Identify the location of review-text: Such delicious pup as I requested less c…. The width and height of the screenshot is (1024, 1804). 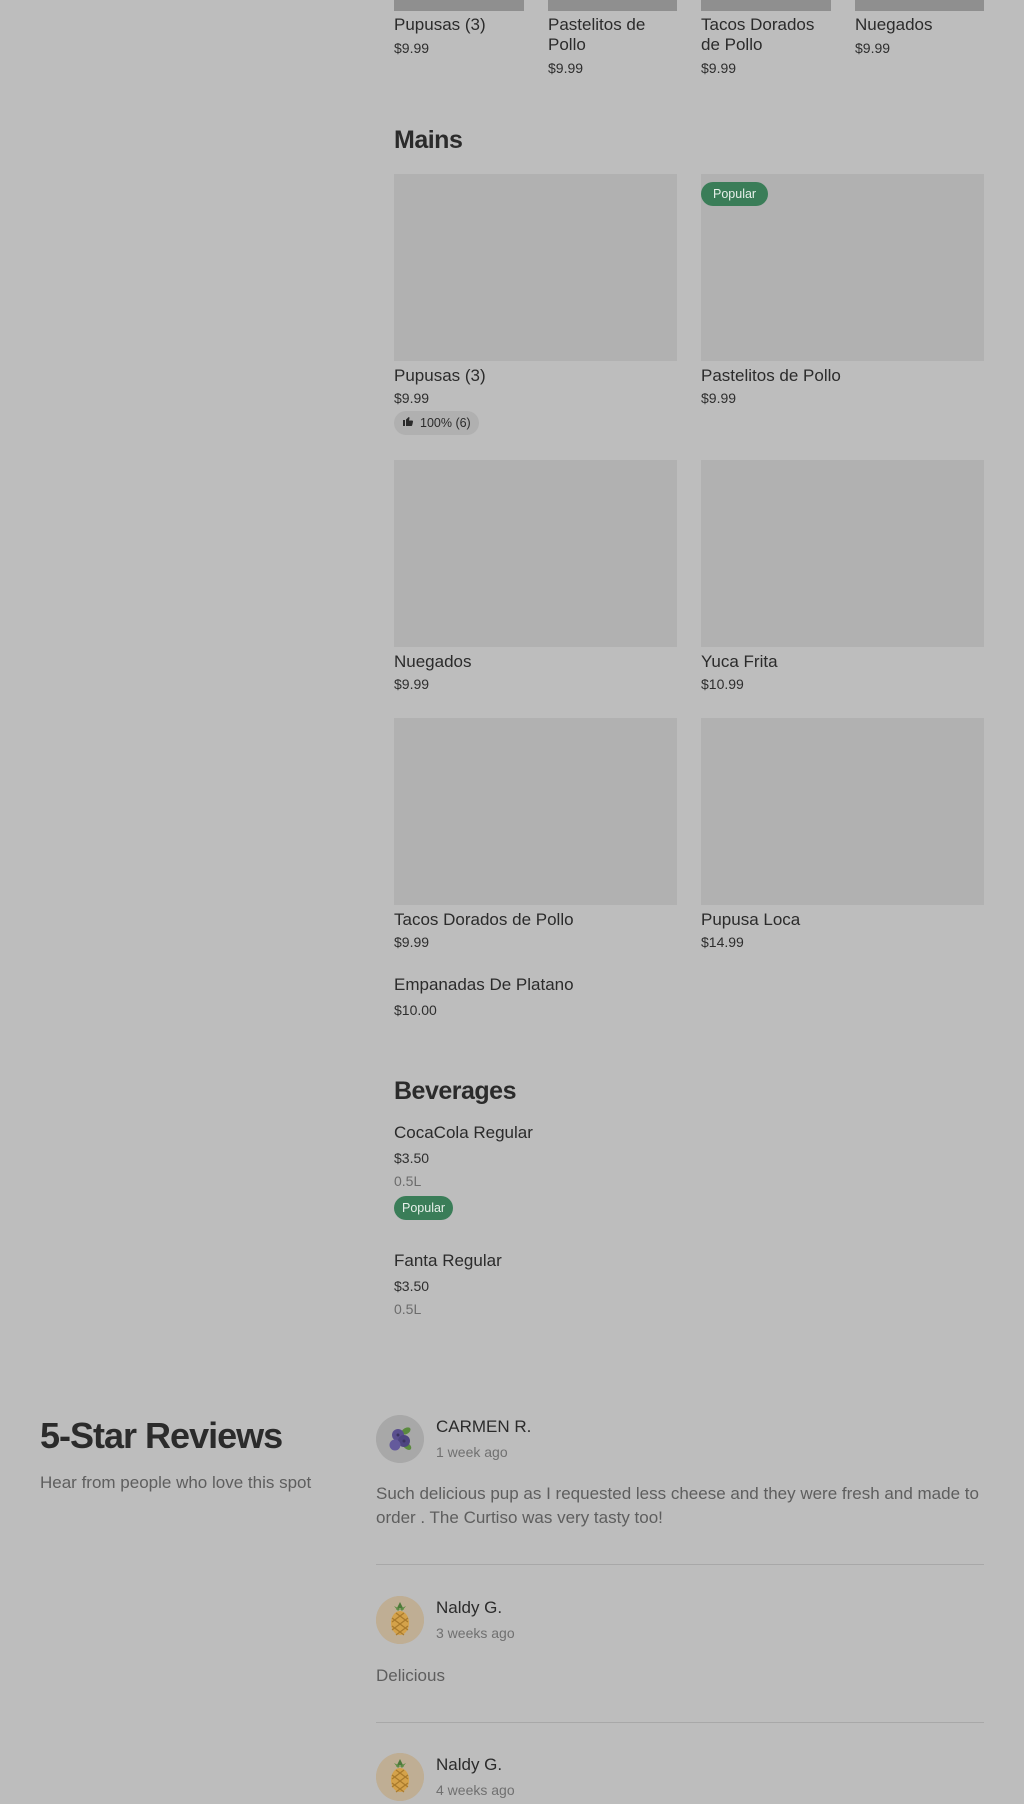
(677, 1505).